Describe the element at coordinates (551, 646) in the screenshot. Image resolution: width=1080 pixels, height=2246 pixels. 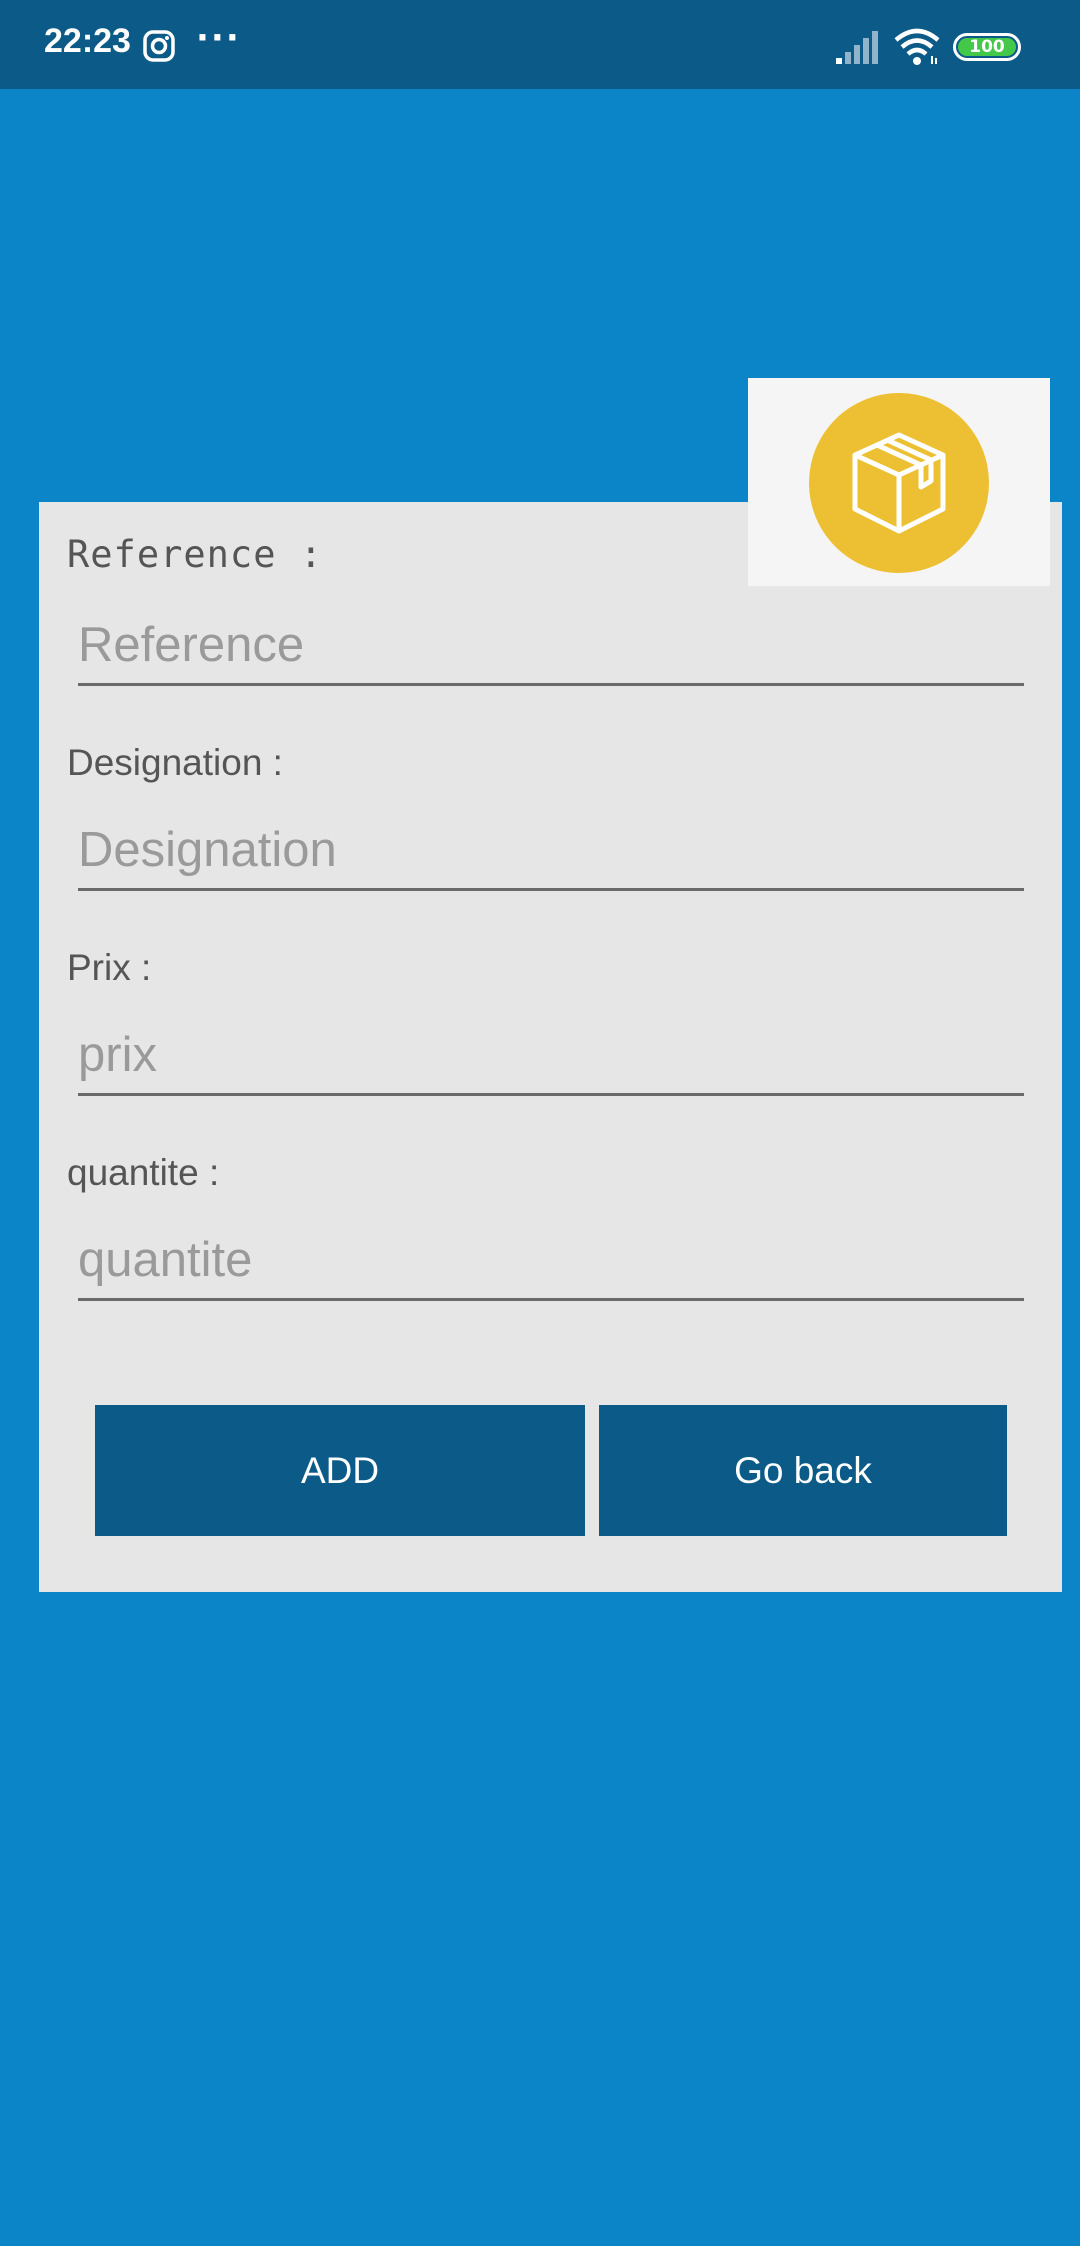
I see `reference-input` at that location.